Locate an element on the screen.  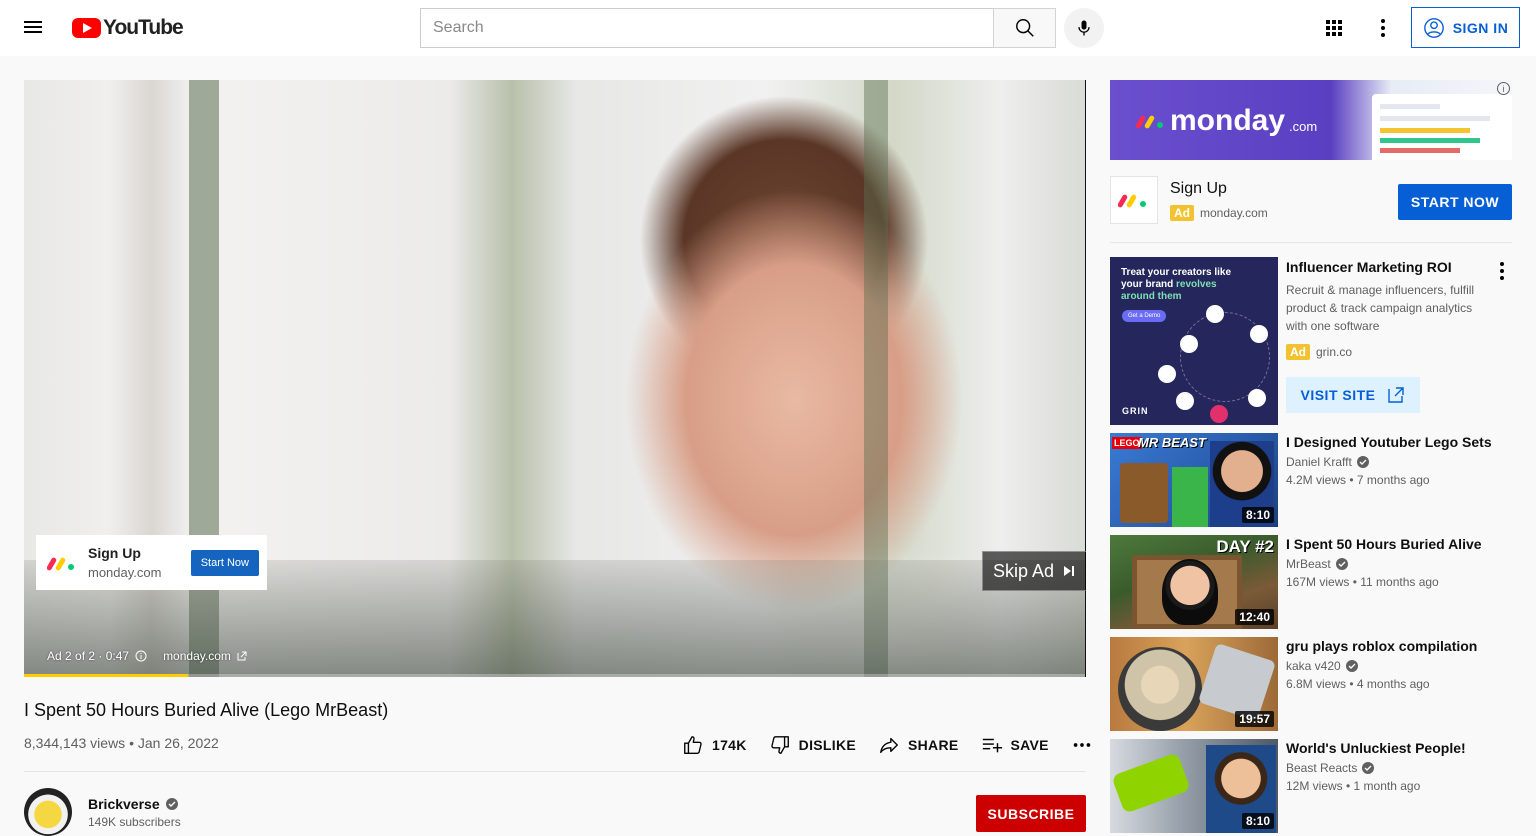
video-title: I Designed Youtuber Lego Sets is located at coordinates (1396, 442).